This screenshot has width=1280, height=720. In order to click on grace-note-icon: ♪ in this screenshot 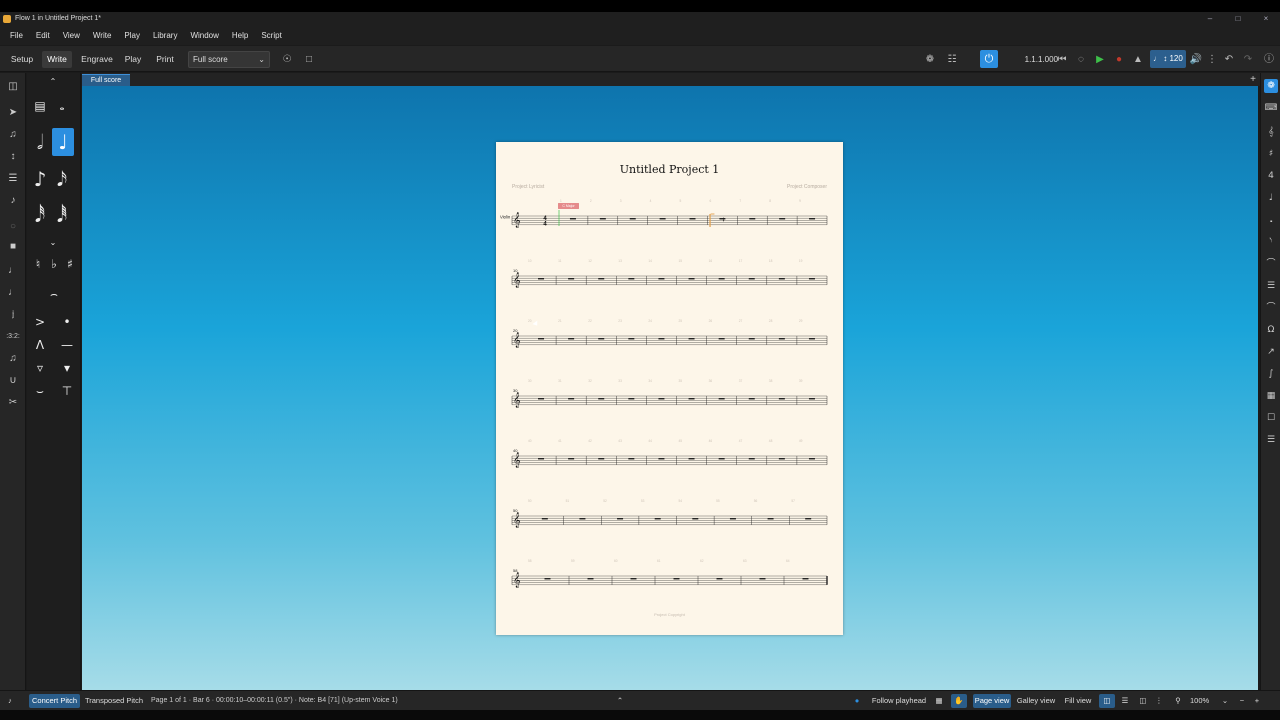, I will do `click(13, 201)`.